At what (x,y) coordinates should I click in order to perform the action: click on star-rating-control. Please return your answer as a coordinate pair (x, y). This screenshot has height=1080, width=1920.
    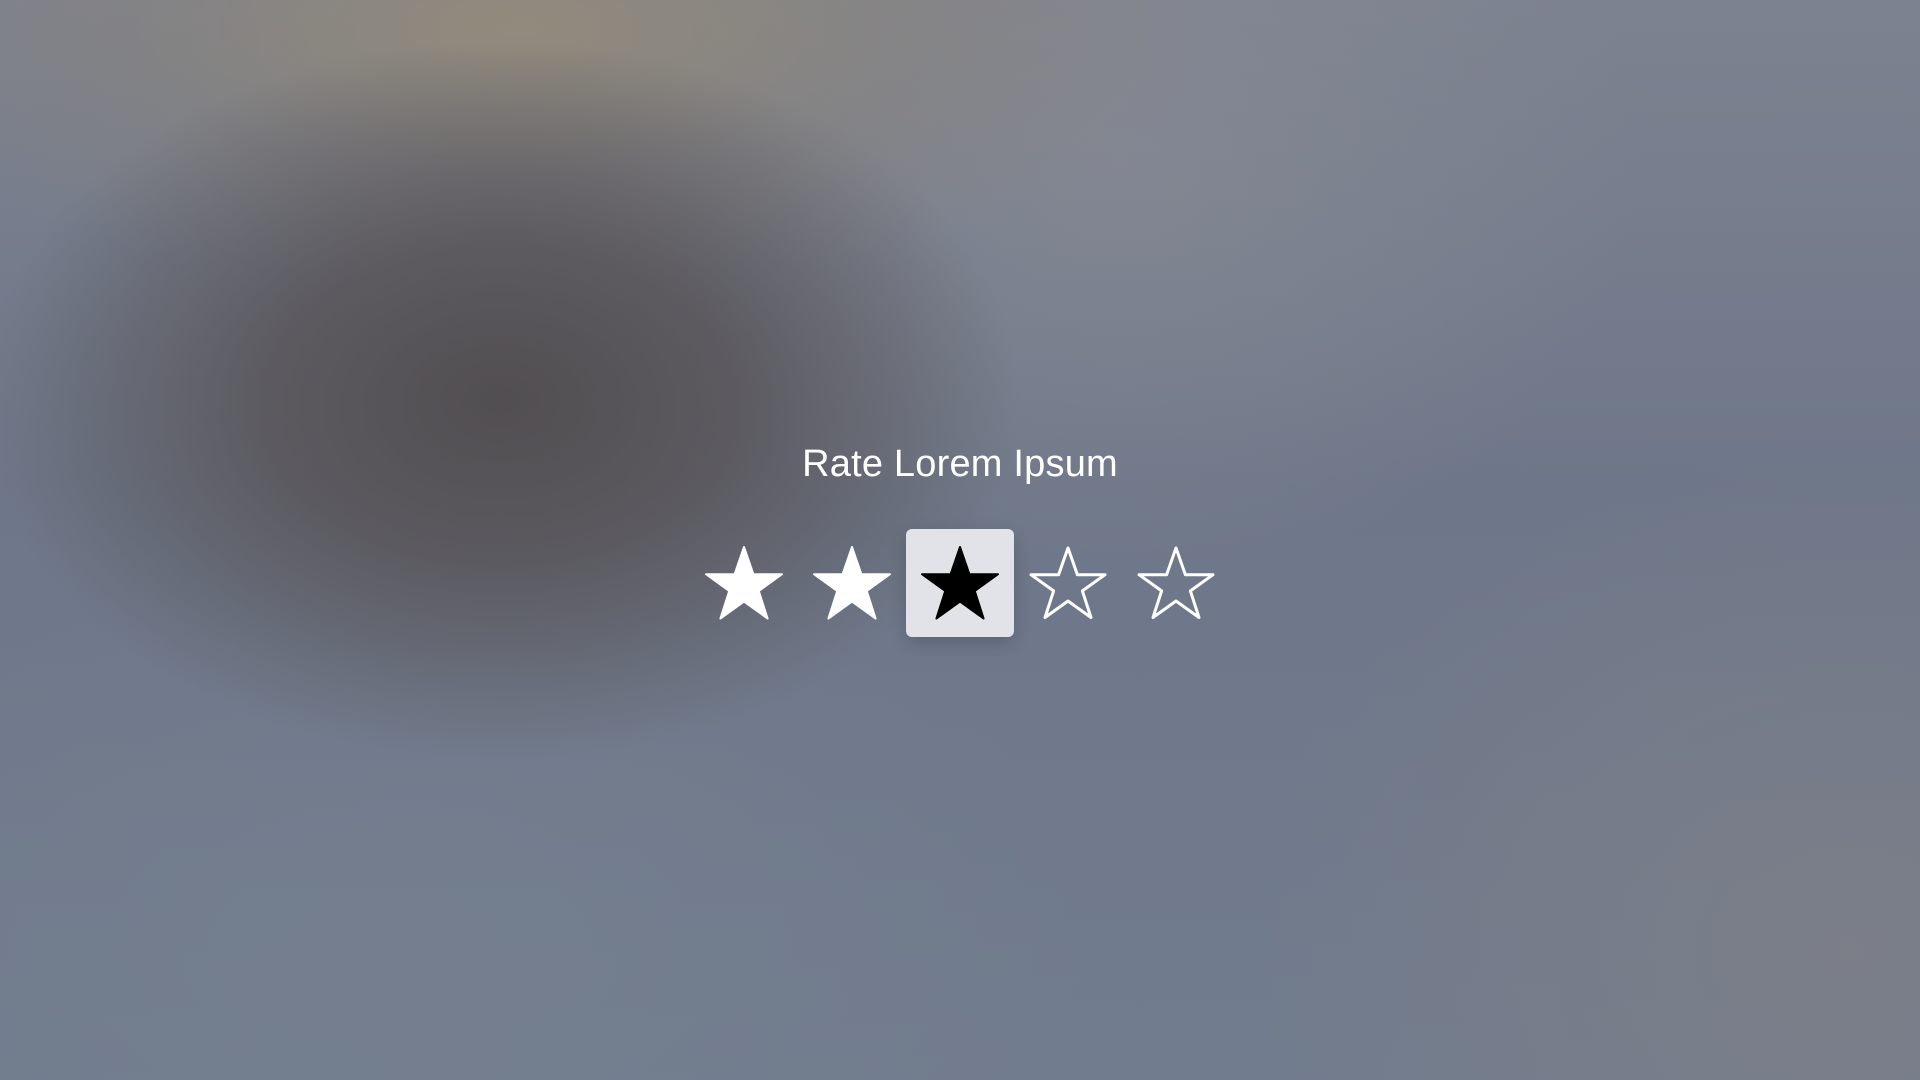
    Looking at the image, I should click on (960, 583).